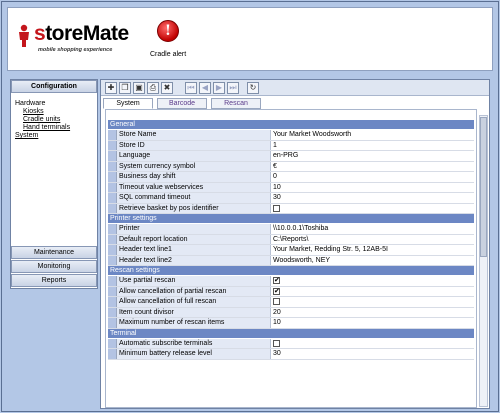 This screenshot has width=500, height=413. What do you see at coordinates (54, 252) in the screenshot?
I see `sidebar-maintenance: Maintenance` at bounding box center [54, 252].